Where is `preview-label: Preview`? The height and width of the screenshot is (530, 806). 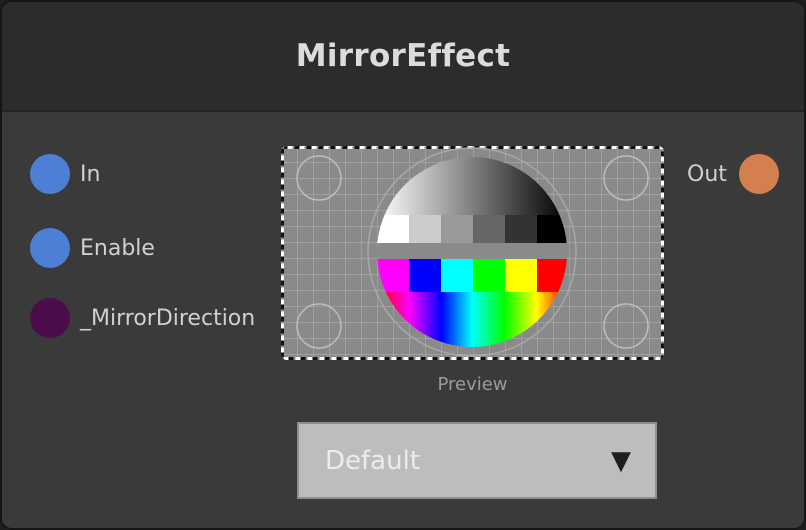 preview-label: Preview is located at coordinates (472, 384).